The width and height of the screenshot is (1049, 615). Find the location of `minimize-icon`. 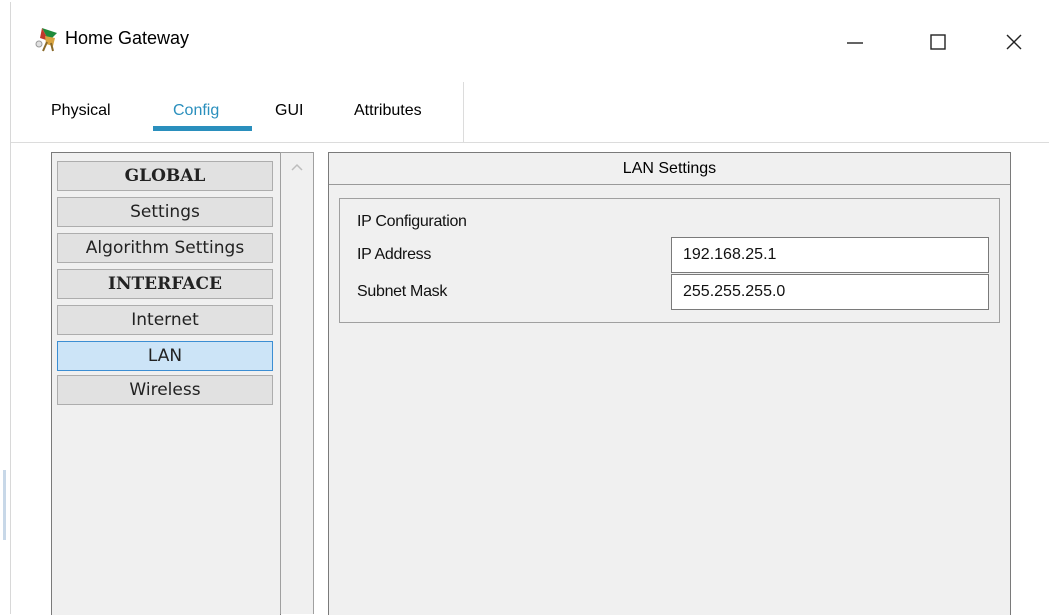

minimize-icon is located at coordinates (855, 43).